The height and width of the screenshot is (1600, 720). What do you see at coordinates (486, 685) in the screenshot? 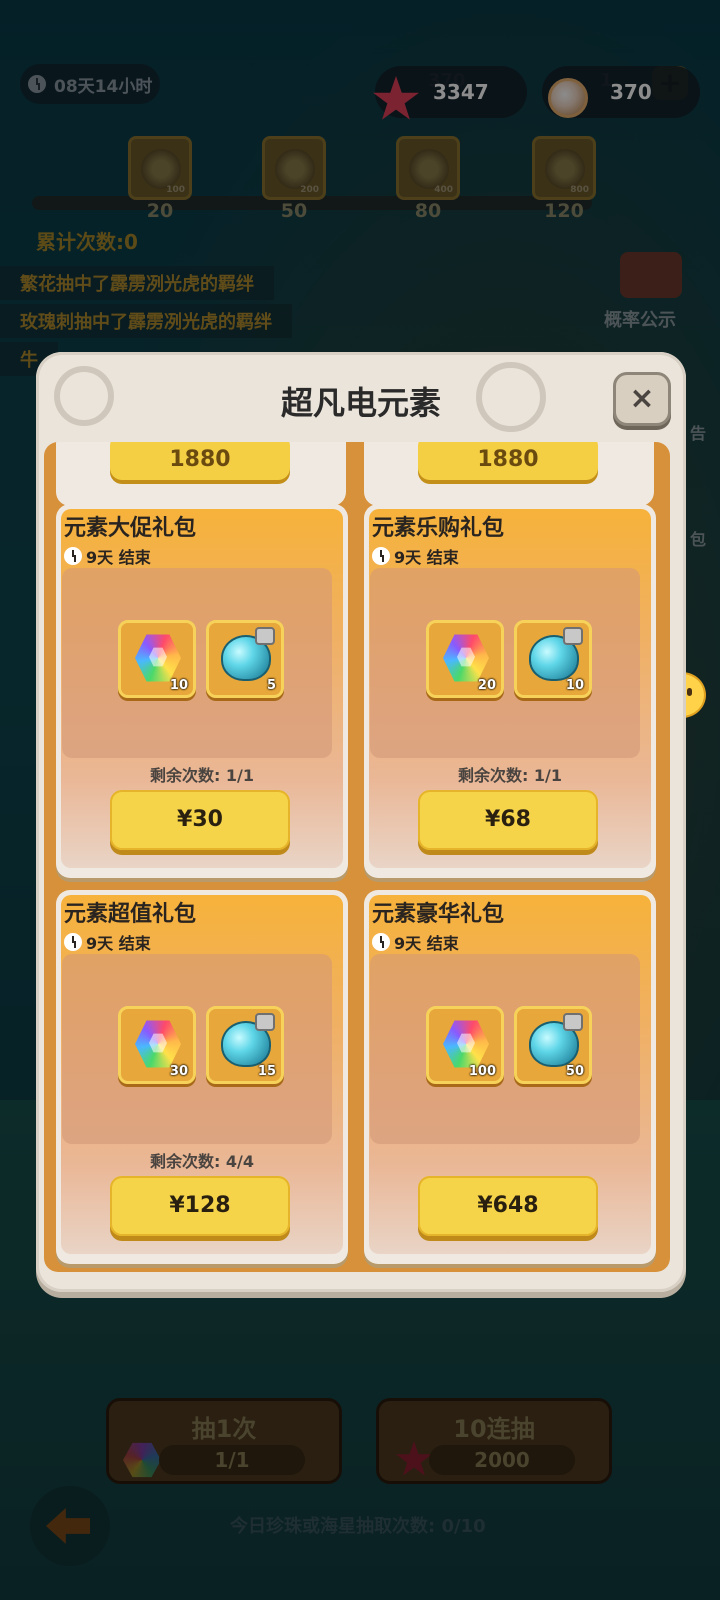
I see `item-count: 20` at bounding box center [486, 685].